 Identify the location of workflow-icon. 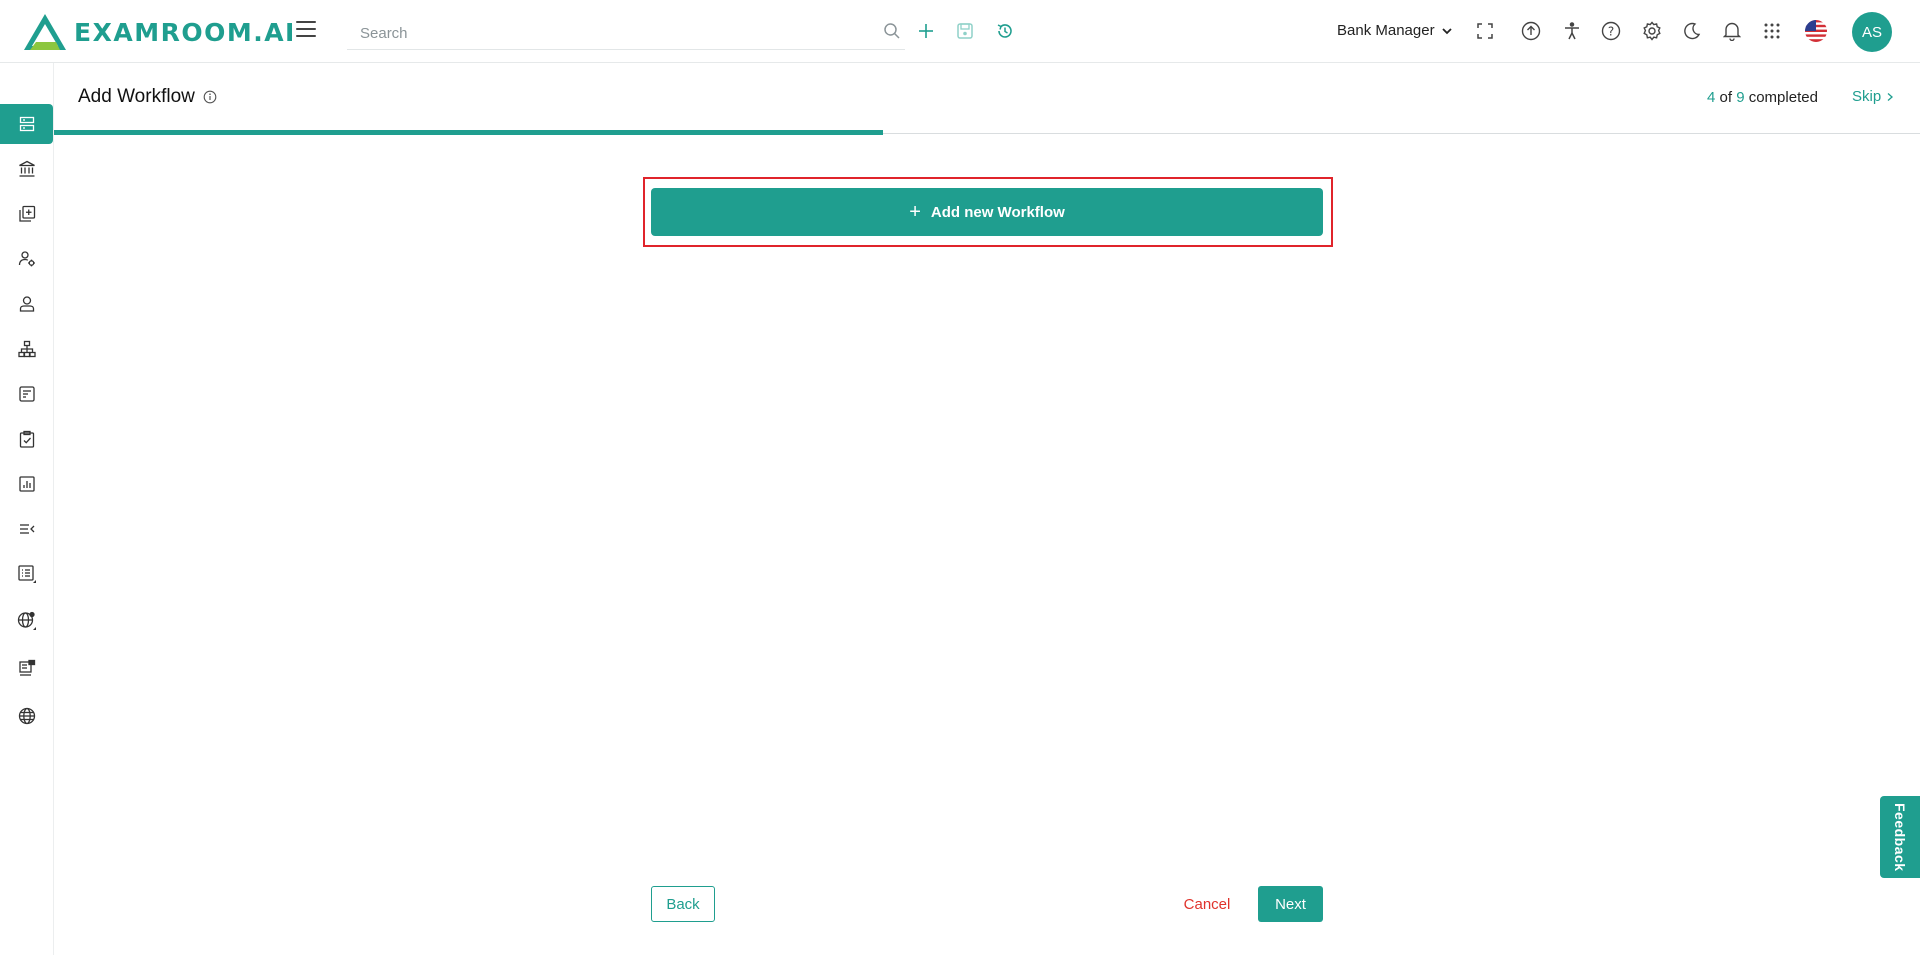
(26, 124).